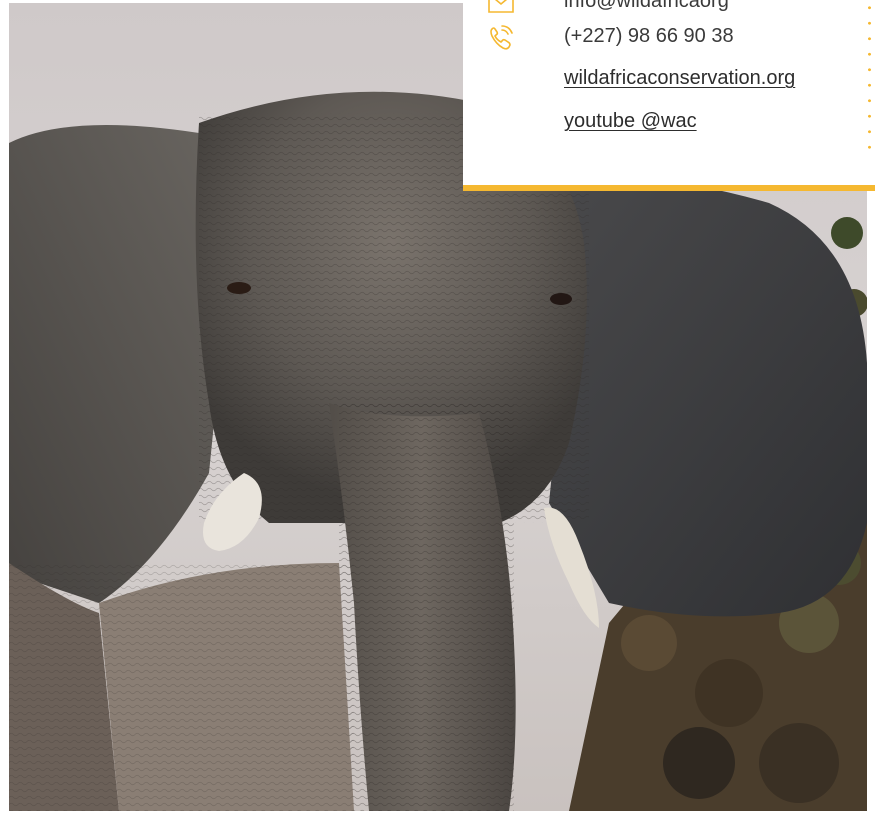 This screenshot has height=814, width=875. What do you see at coordinates (501, 37) in the screenshot?
I see `phone-ringing-icon` at bounding box center [501, 37].